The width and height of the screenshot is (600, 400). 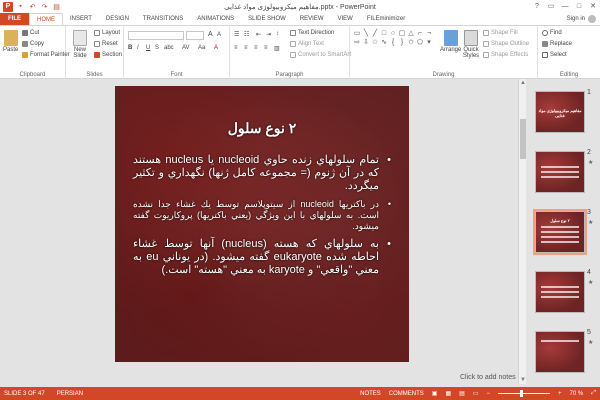 What do you see at coordinates (30, 33) in the screenshot?
I see `cut-button: Cut` at bounding box center [30, 33].